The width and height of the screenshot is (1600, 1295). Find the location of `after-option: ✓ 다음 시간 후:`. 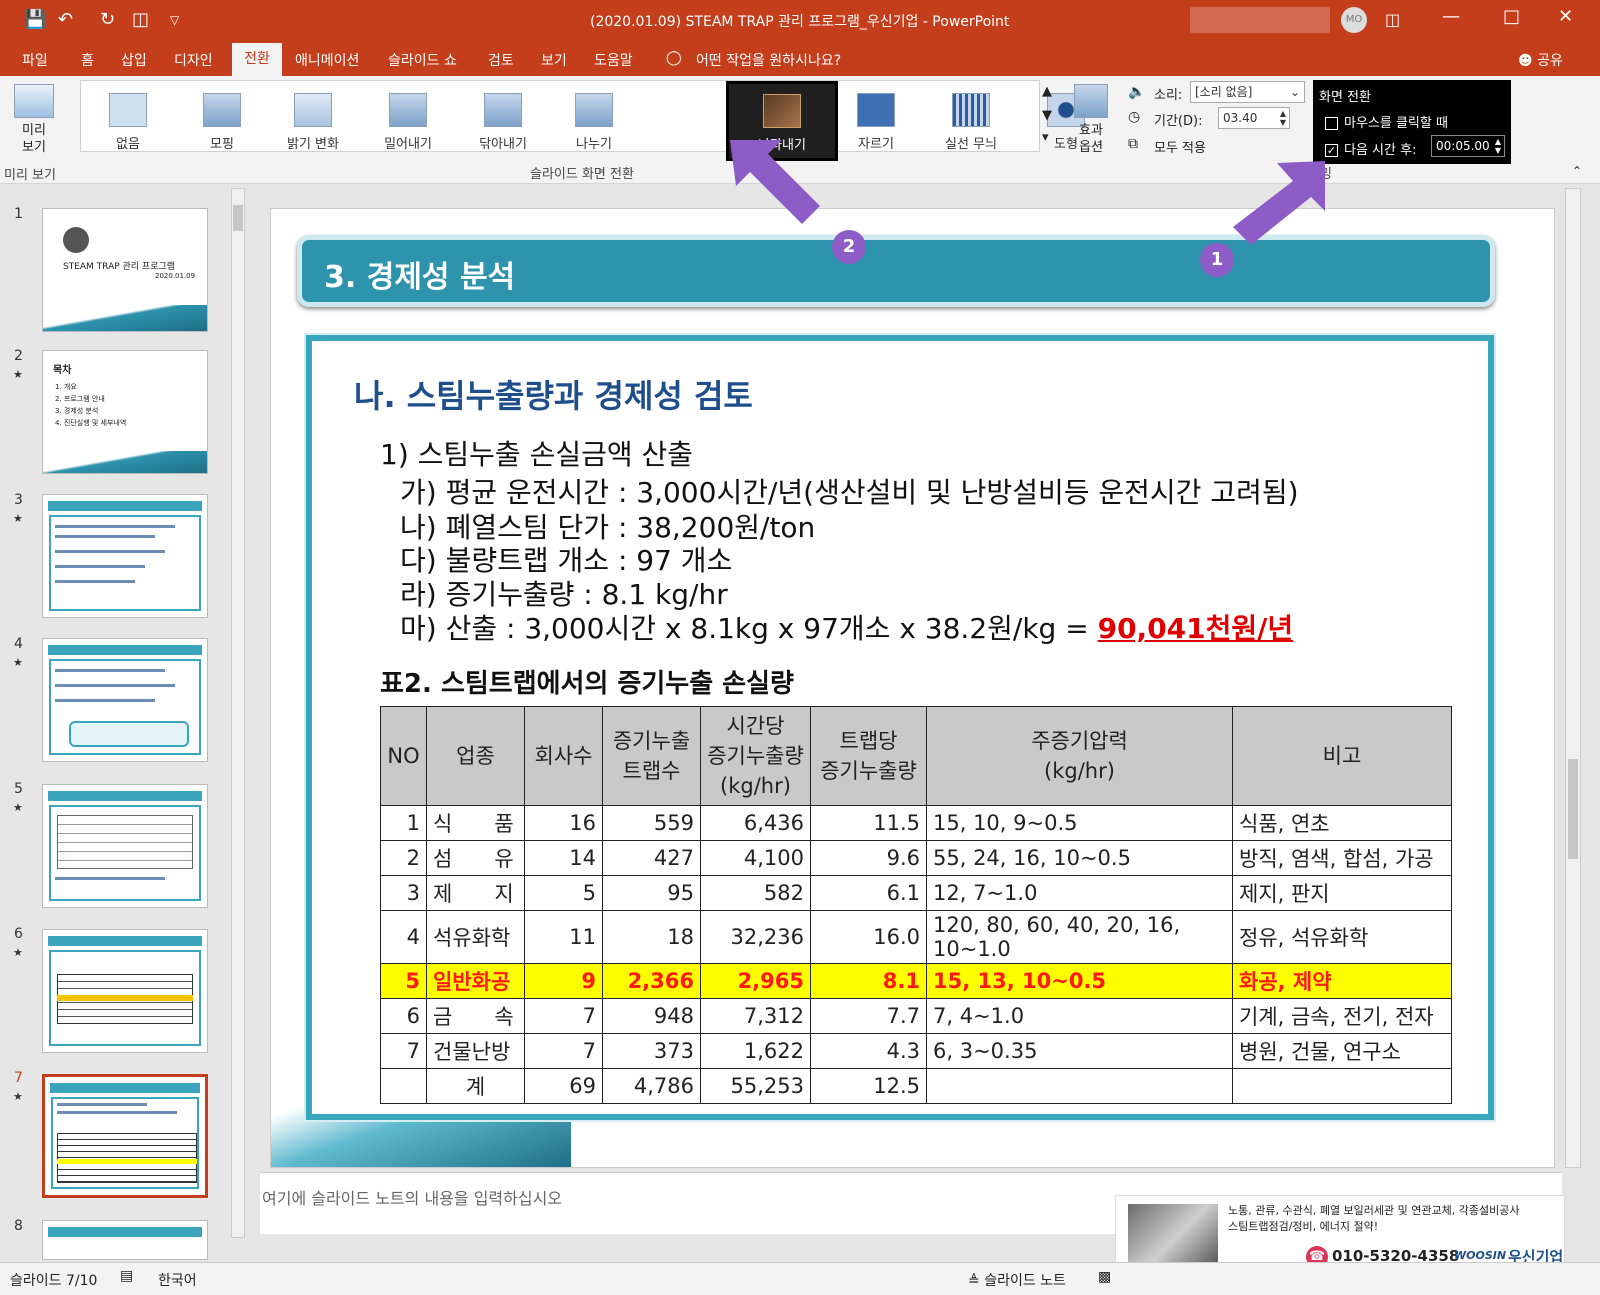

after-option: ✓ 다음 시간 후: is located at coordinates (1370, 148).